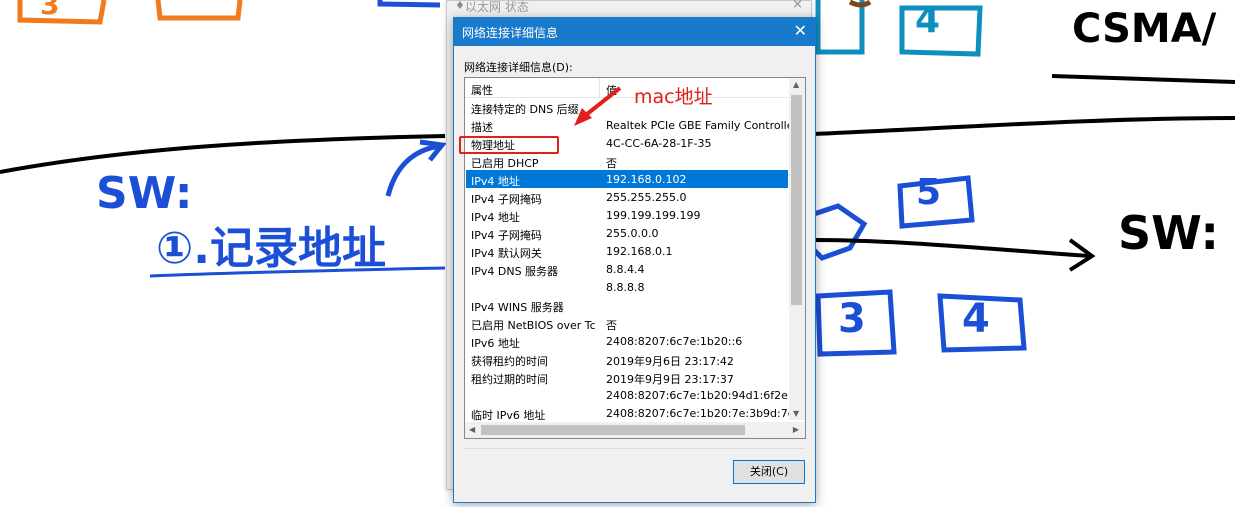  I want to click on details-list-label: 网络连接详细信息(D):, so click(518, 67).